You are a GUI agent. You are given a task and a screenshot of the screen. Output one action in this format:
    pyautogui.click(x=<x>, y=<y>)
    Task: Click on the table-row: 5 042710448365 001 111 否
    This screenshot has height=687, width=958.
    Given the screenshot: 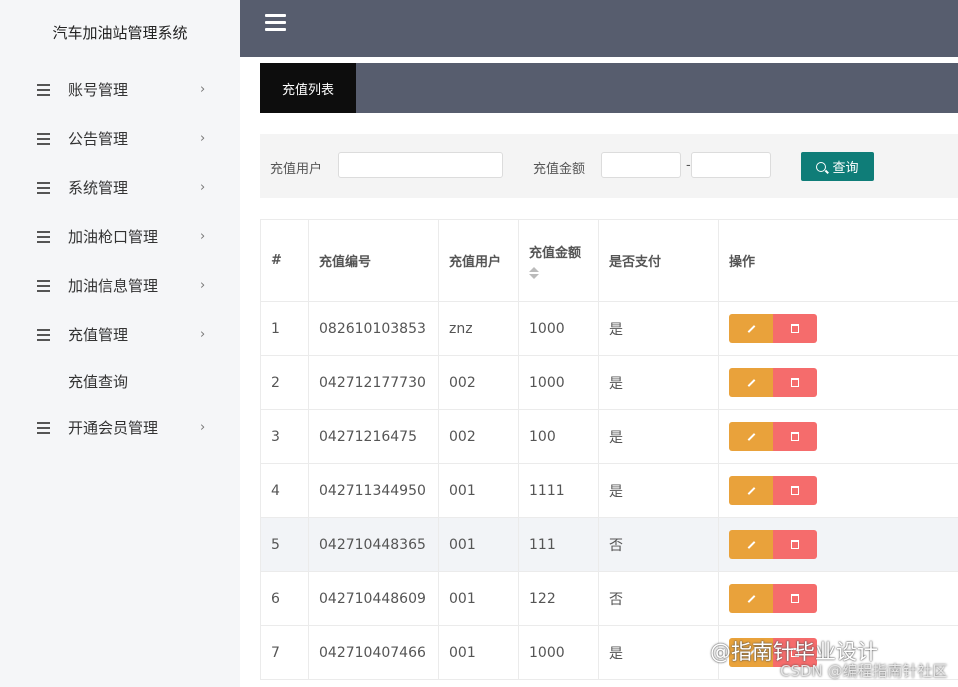 What is the action you would take?
    pyautogui.click(x=609, y=544)
    